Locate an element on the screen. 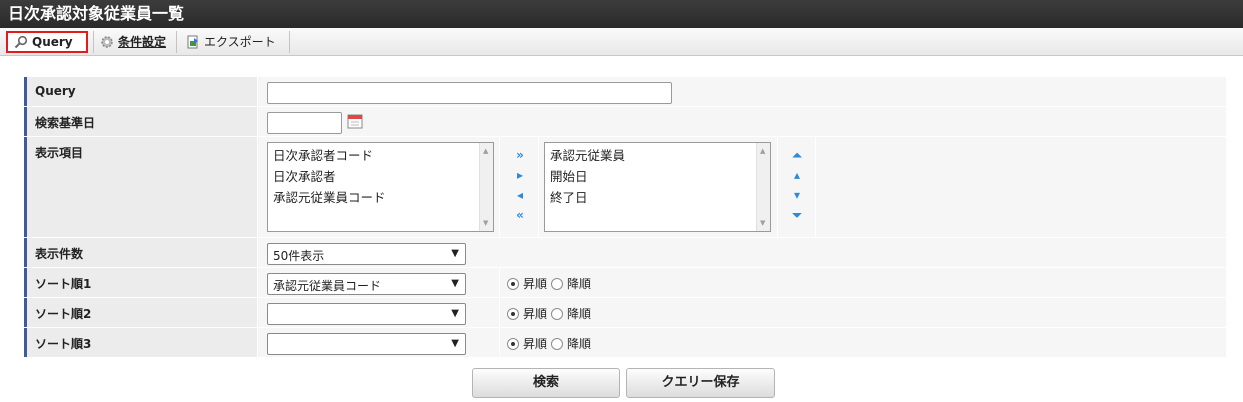  sort3-desc-label: 降順 is located at coordinates (579, 344).